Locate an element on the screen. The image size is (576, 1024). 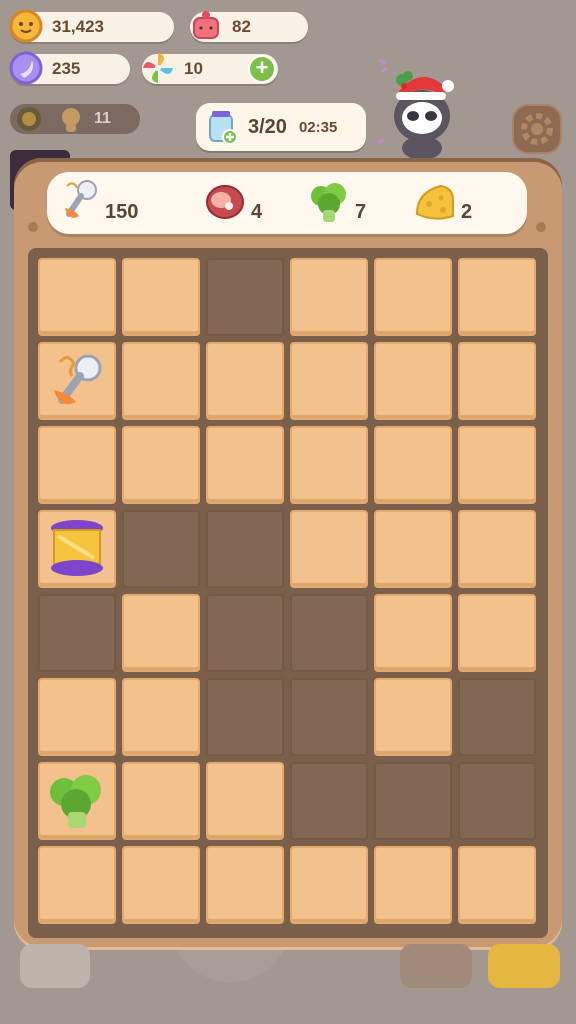
gear-icon is located at coordinates (537, 129).